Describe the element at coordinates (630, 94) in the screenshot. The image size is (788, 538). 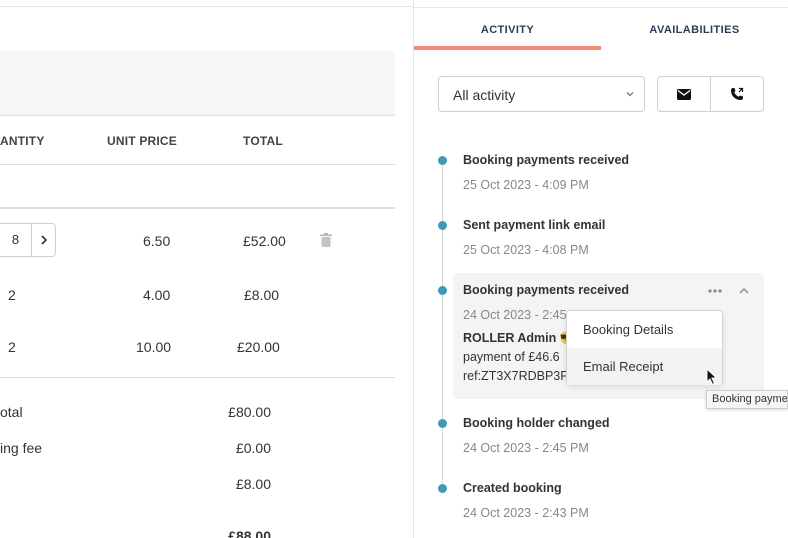
I see `chevron-down-icon` at that location.